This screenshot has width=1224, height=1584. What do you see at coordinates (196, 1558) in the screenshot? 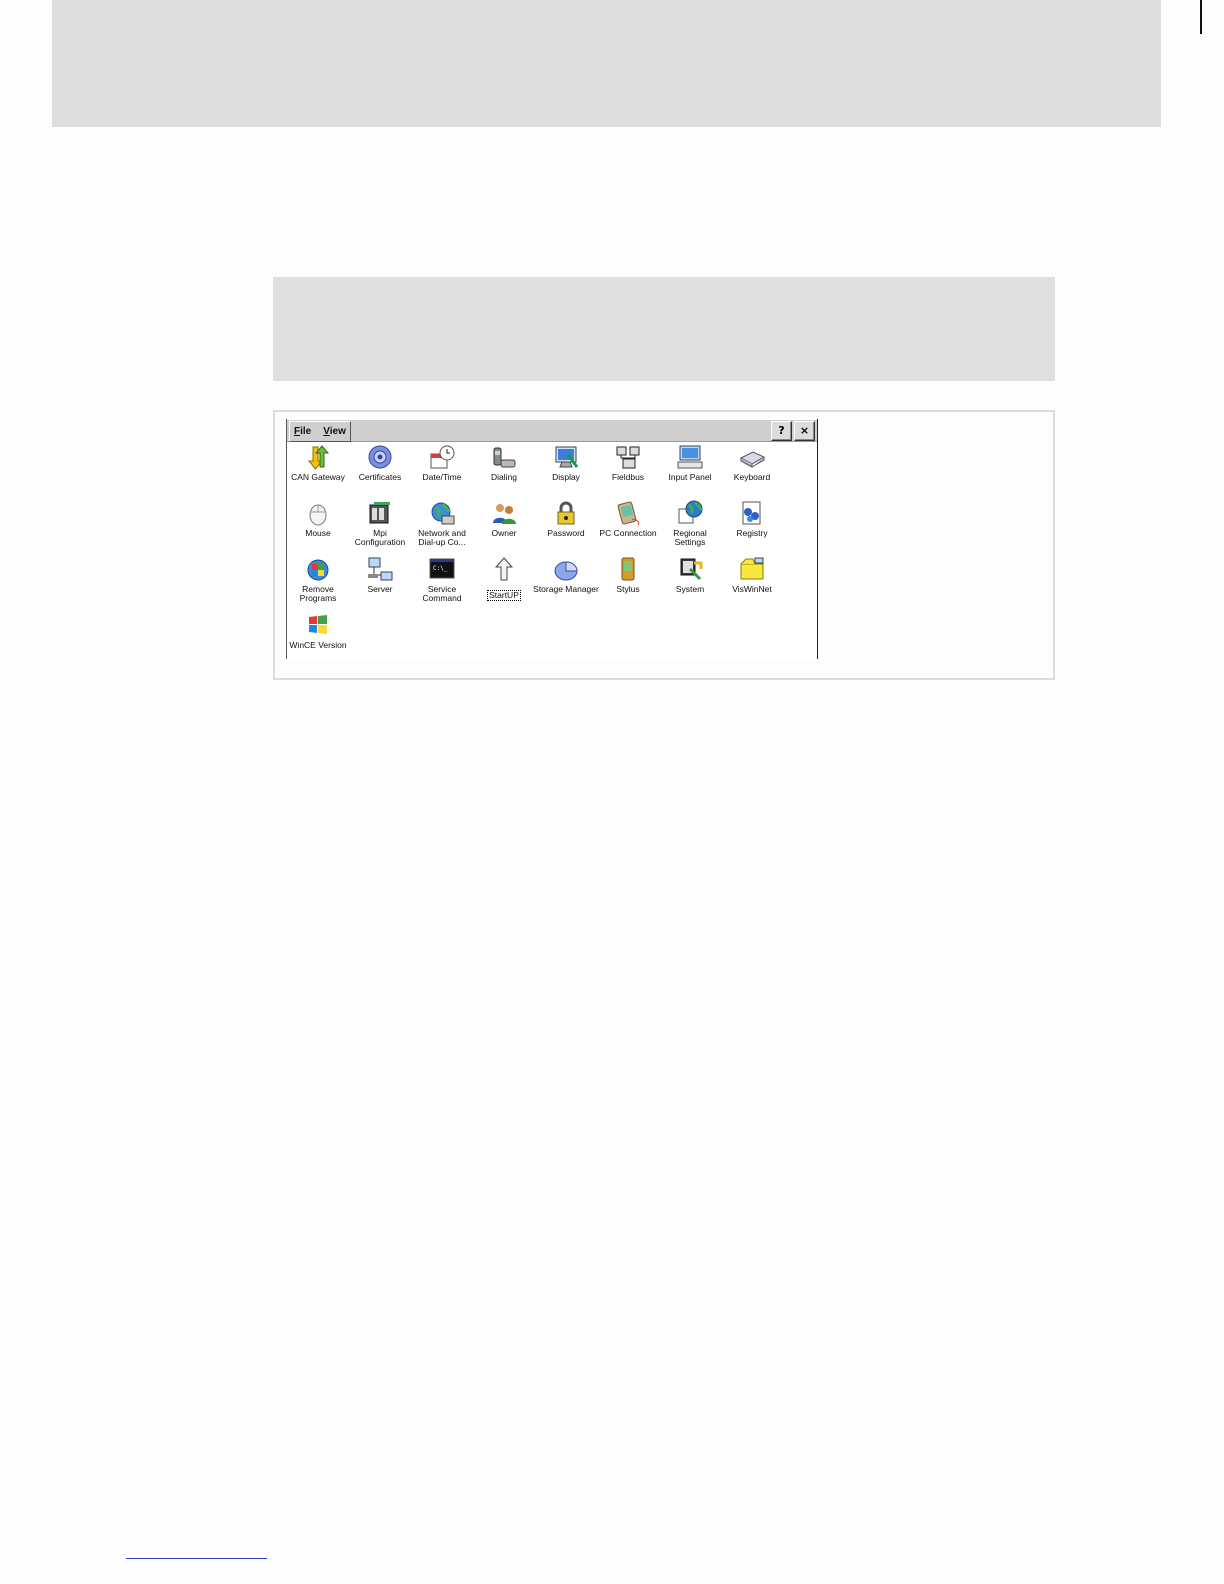
I see `footer-link-underline` at bounding box center [196, 1558].